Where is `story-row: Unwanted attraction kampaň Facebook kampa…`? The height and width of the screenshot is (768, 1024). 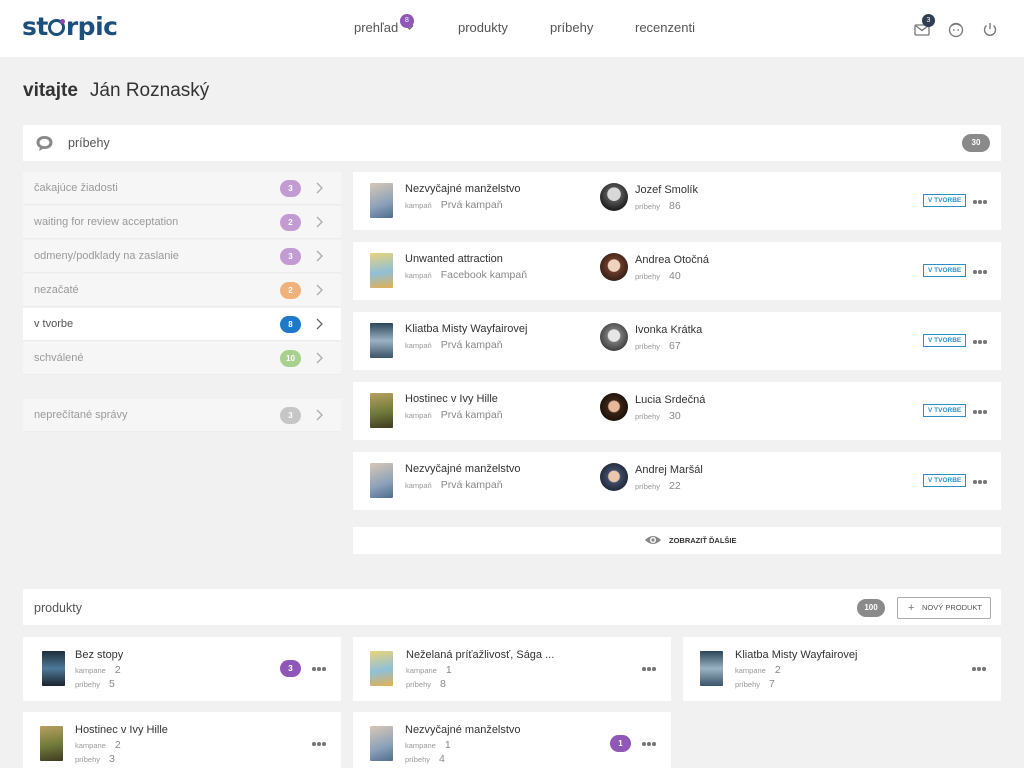 story-row: Unwanted attraction kampaň Facebook kampa… is located at coordinates (677, 271).